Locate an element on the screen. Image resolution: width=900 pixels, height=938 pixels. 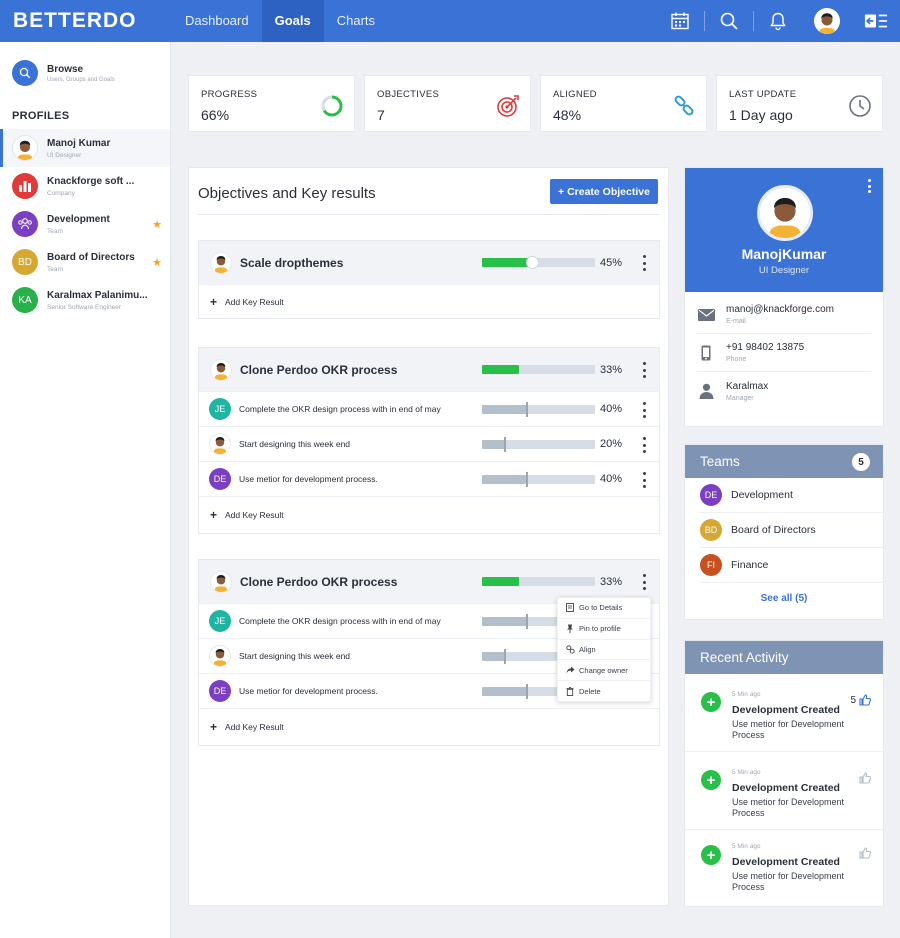
email-value: manoj@knackforge.com is located at coordinates (780, 309).